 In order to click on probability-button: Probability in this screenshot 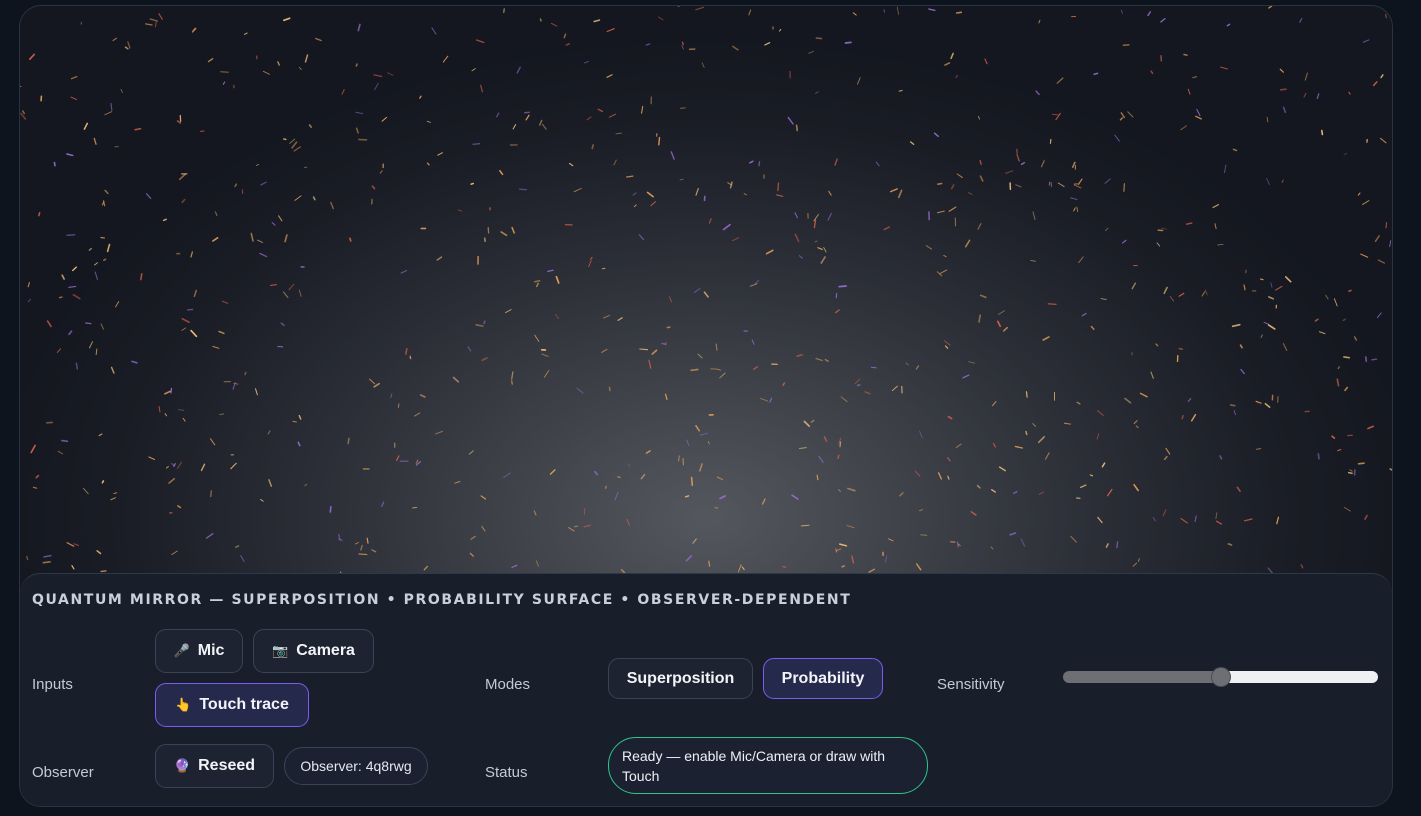, I will do `click(823, 678)`.